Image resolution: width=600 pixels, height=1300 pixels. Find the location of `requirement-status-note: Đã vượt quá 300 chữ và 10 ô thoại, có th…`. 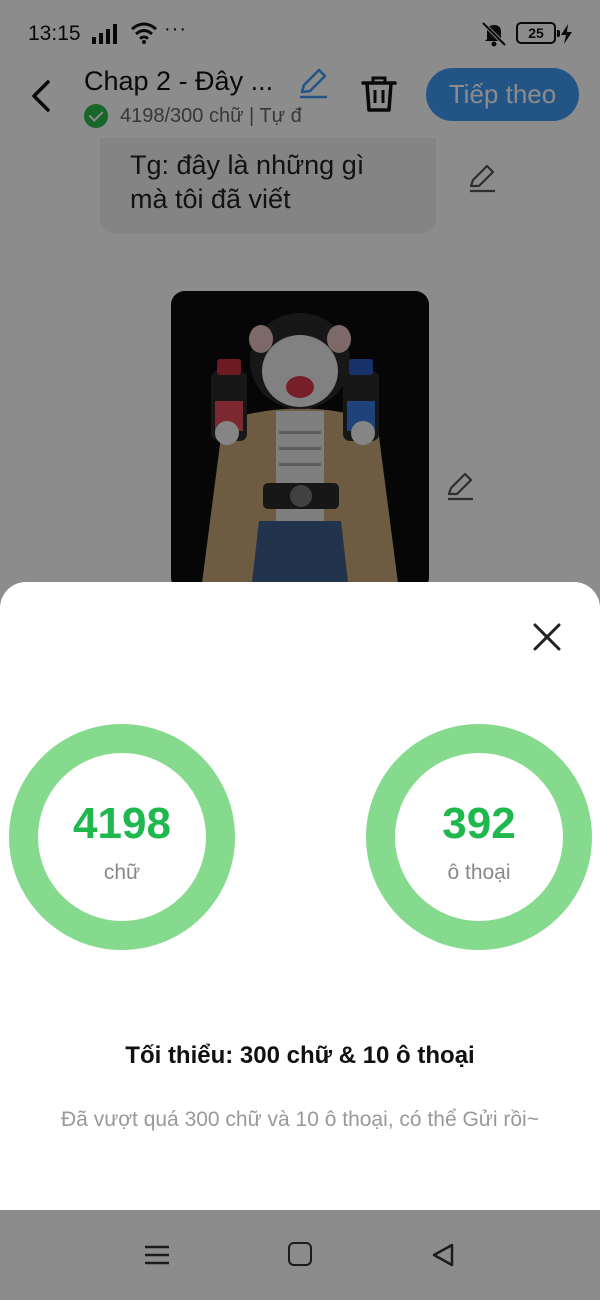

requirement-status-note: Đã vượt quá 300 chữ và 10 ô thoại, có th… is located at coordinates (300, 1119).